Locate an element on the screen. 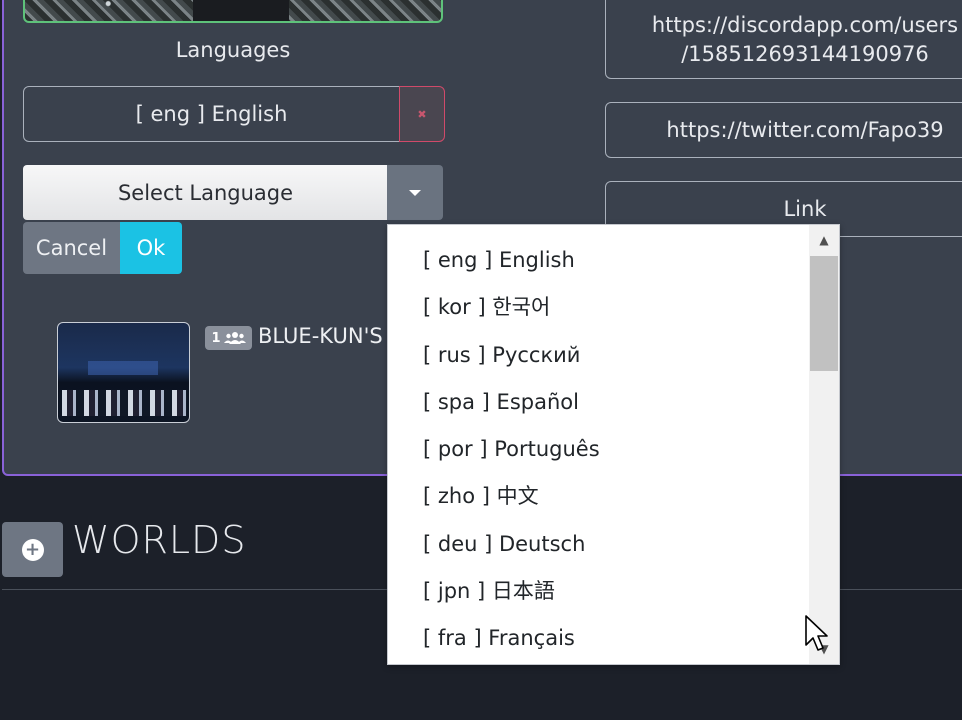 Image resolution: width=962 pixels, height=720 pixels. add-world-button: + is located at coordinates (32, 549).